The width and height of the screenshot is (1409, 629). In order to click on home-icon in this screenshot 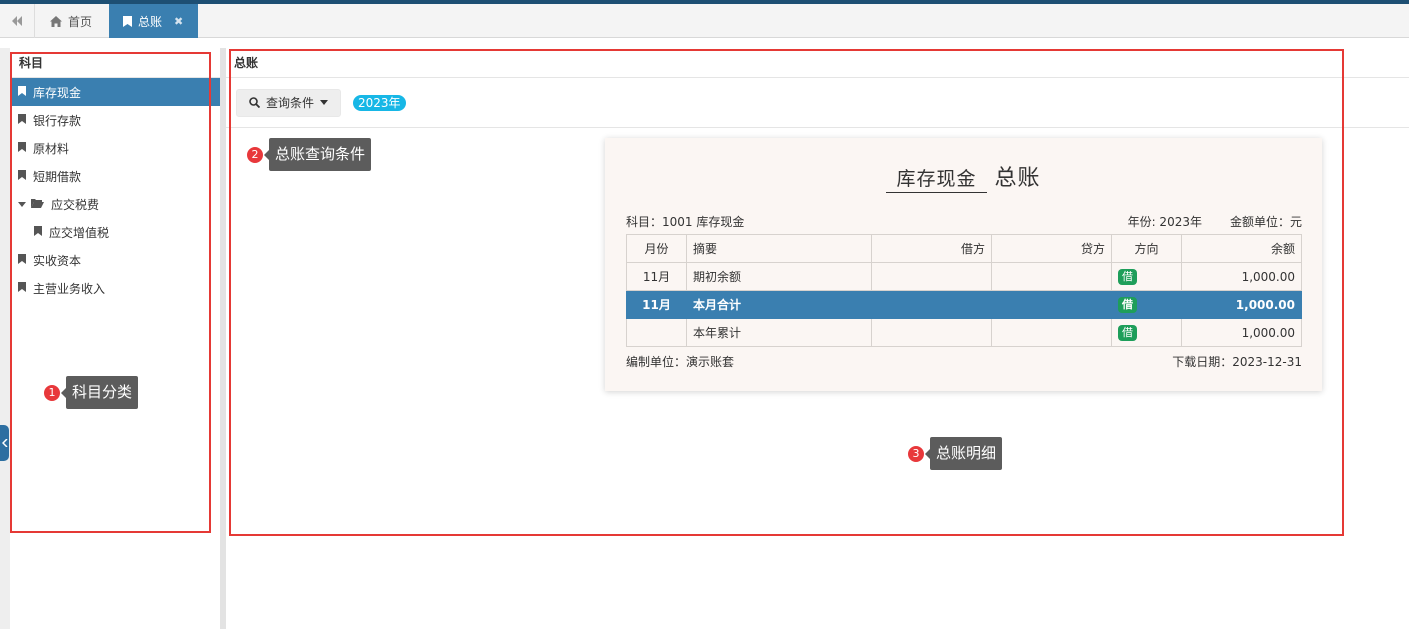, I will do `click(56, 21)`.